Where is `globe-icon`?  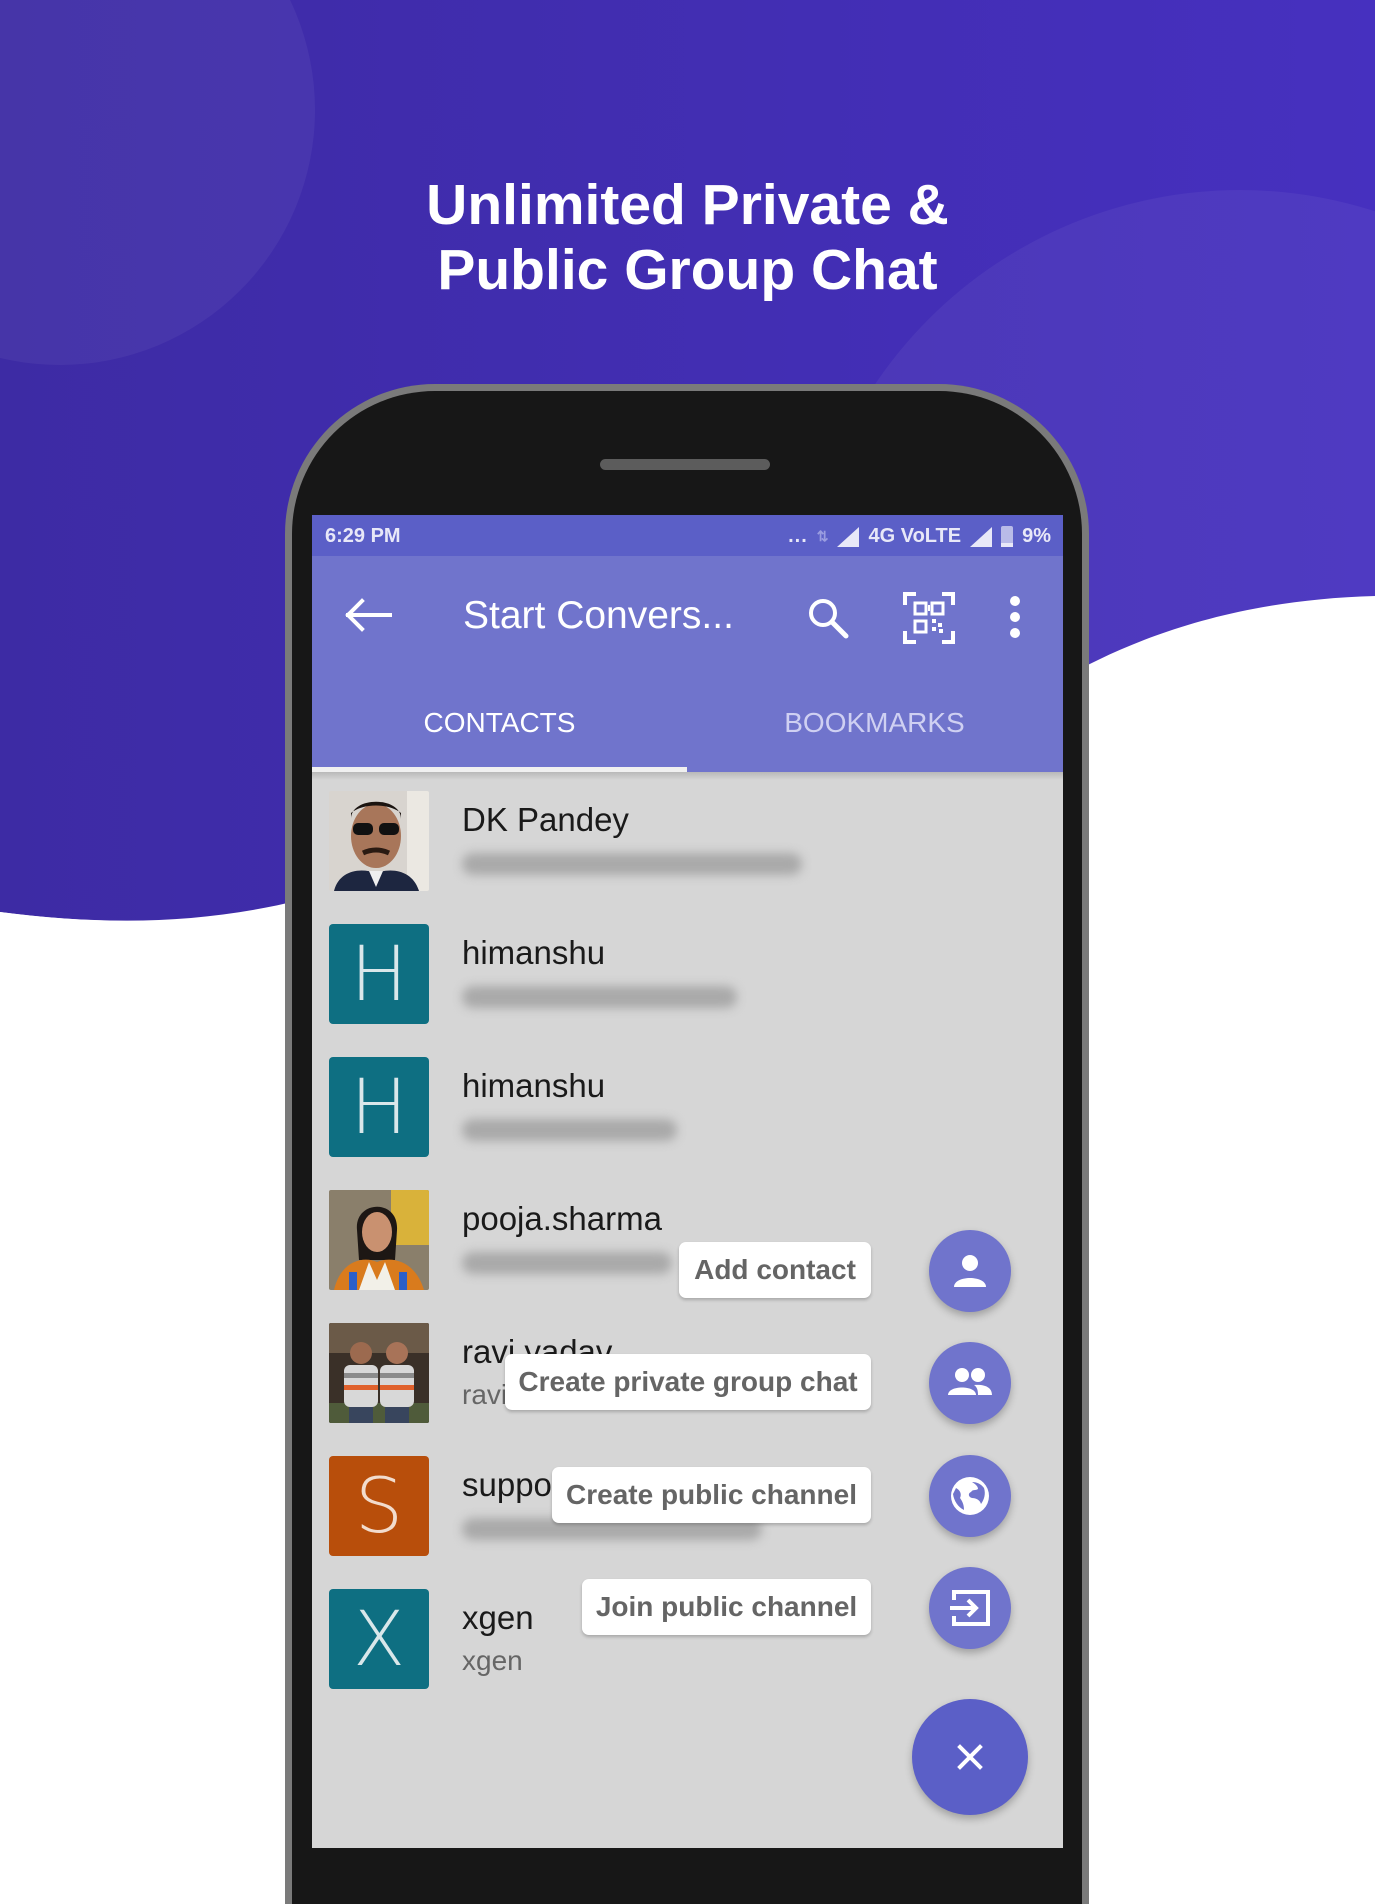
globe-icon is located at coordinates (970, 1496).